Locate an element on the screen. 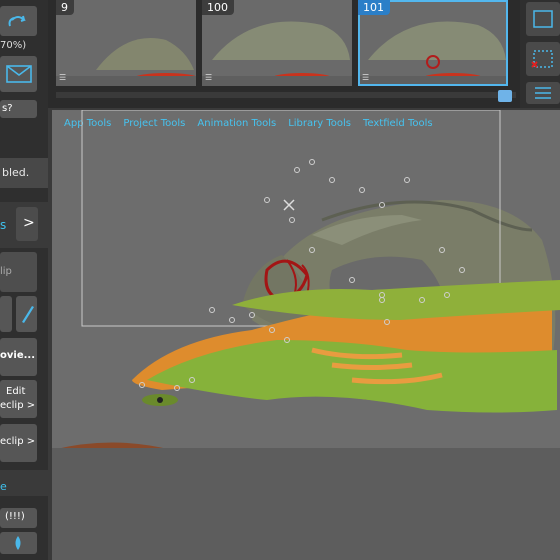 The height and width of the screenshot is (560, 560). status-strip: bled. is located at coordinates (24, 173).